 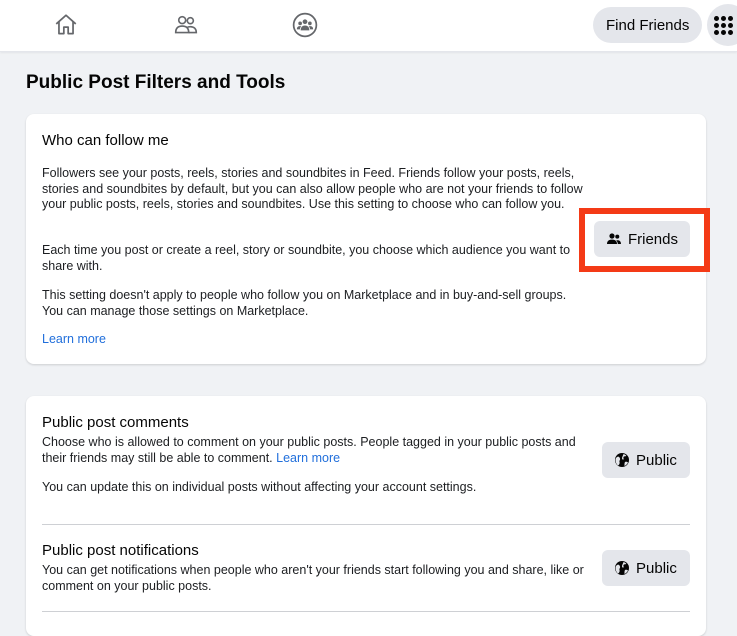 What do you see at coordinates (652, 239) in the screenshot?
I see `follow-audience-label: Friends` at bounding box center [652, 239].